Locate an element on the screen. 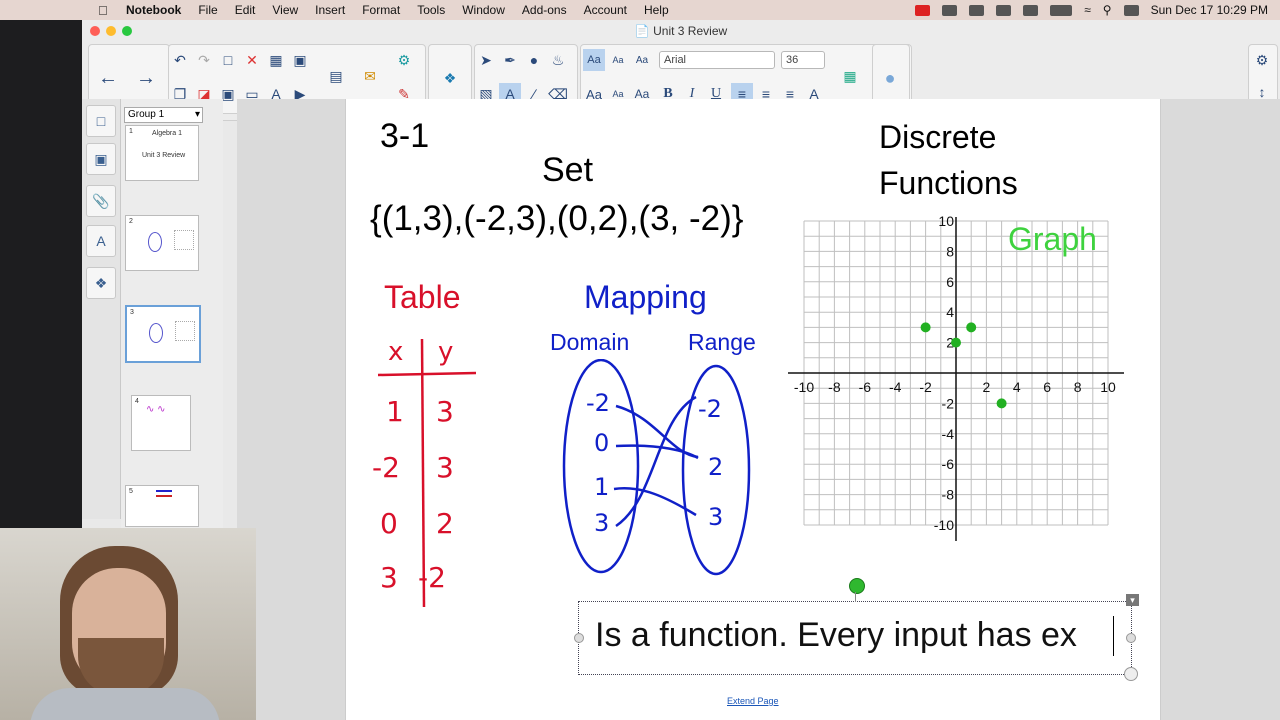  text-style-3-icon: Aa is located at coordinates (642, 60).